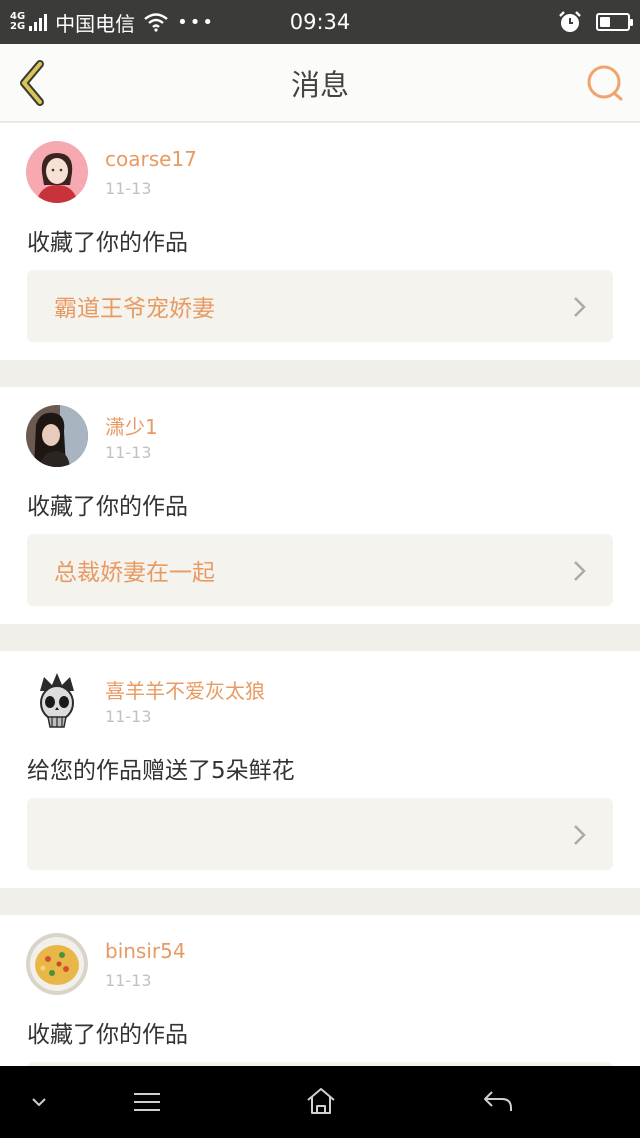 The height and width of the screenshot is (1138, 640). I want to click on network-type: 4G 2G, so click(17, 22).